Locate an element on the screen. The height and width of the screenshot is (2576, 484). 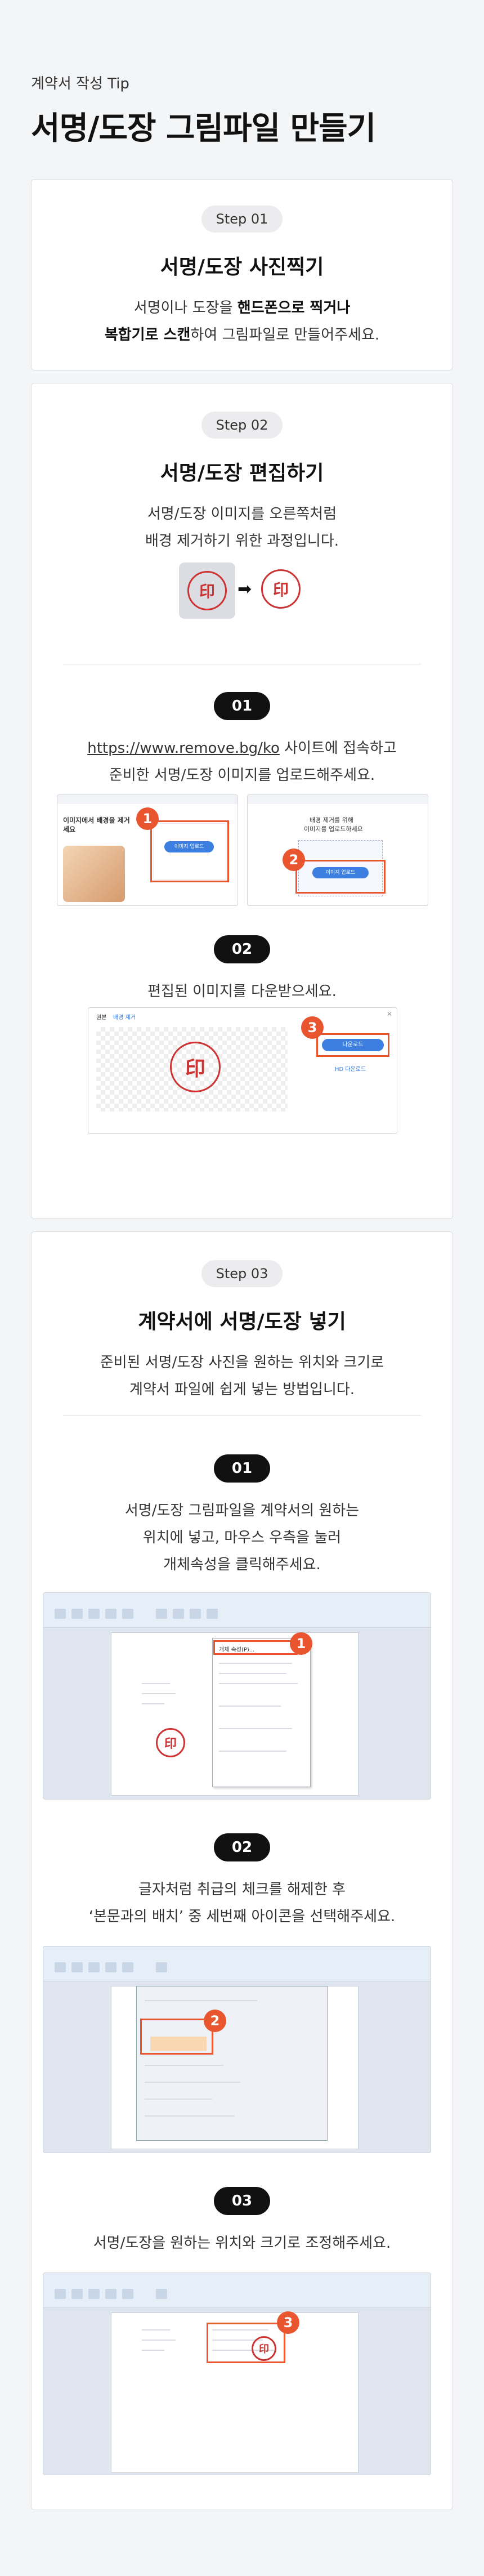
step3-sub1-line2: 위치에 넣고, 마우스 우측을 눌러 is located at coordinates (242, 1537).